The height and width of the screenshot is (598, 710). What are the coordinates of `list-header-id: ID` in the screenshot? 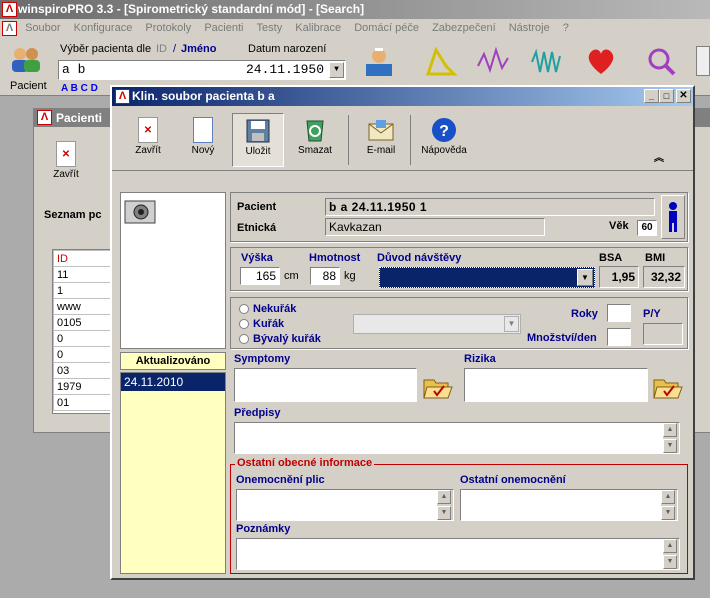 It's located at (83, 258).